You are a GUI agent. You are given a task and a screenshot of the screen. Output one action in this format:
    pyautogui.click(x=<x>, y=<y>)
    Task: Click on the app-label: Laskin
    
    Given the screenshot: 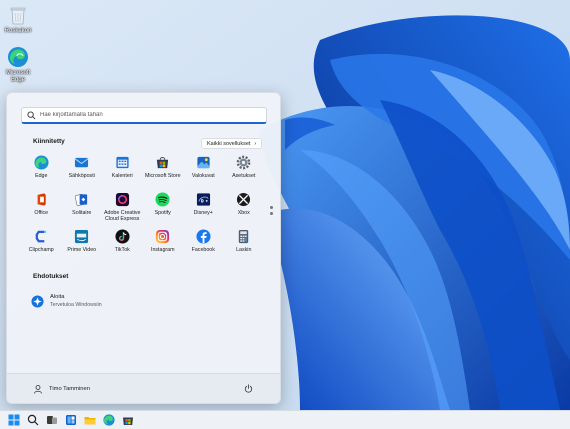 What is the action you would take?
    pyautogui.click(x=244, y=250)
    